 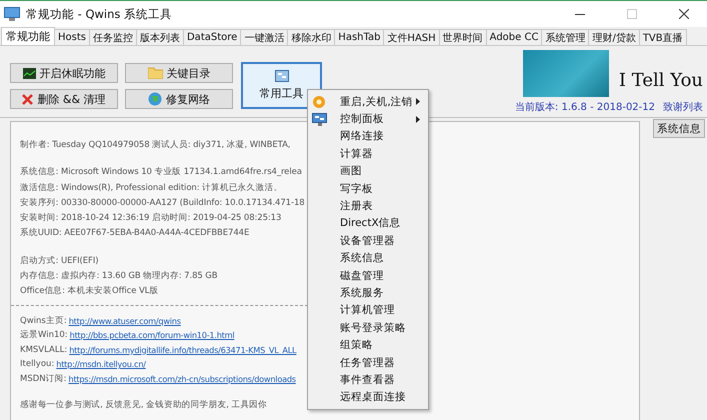 I want to click on url-link: https://msdn.microsoft.com/zh-cn/subscriptions/downloads, so click(x=182, y=379).